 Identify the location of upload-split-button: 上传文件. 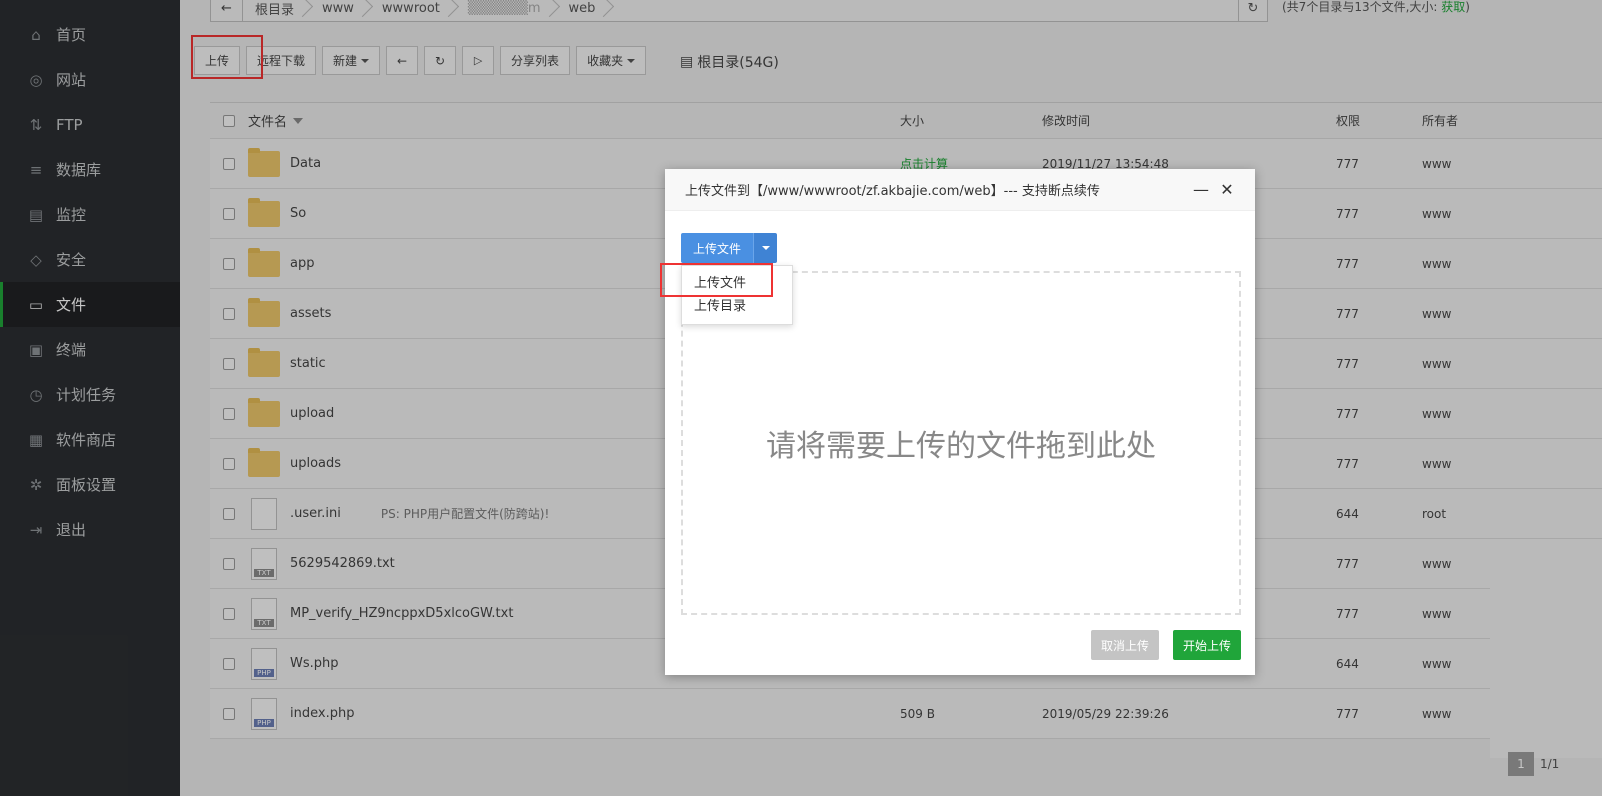
(729, 248).